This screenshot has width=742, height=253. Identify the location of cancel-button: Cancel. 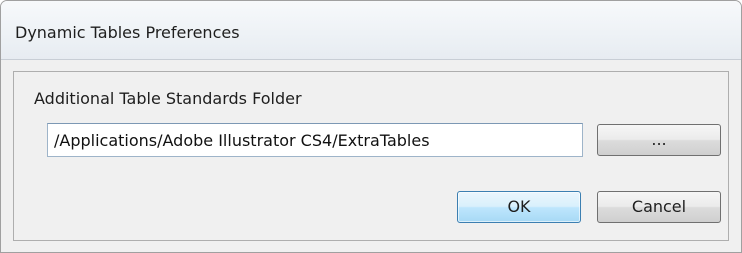
(659, 207).